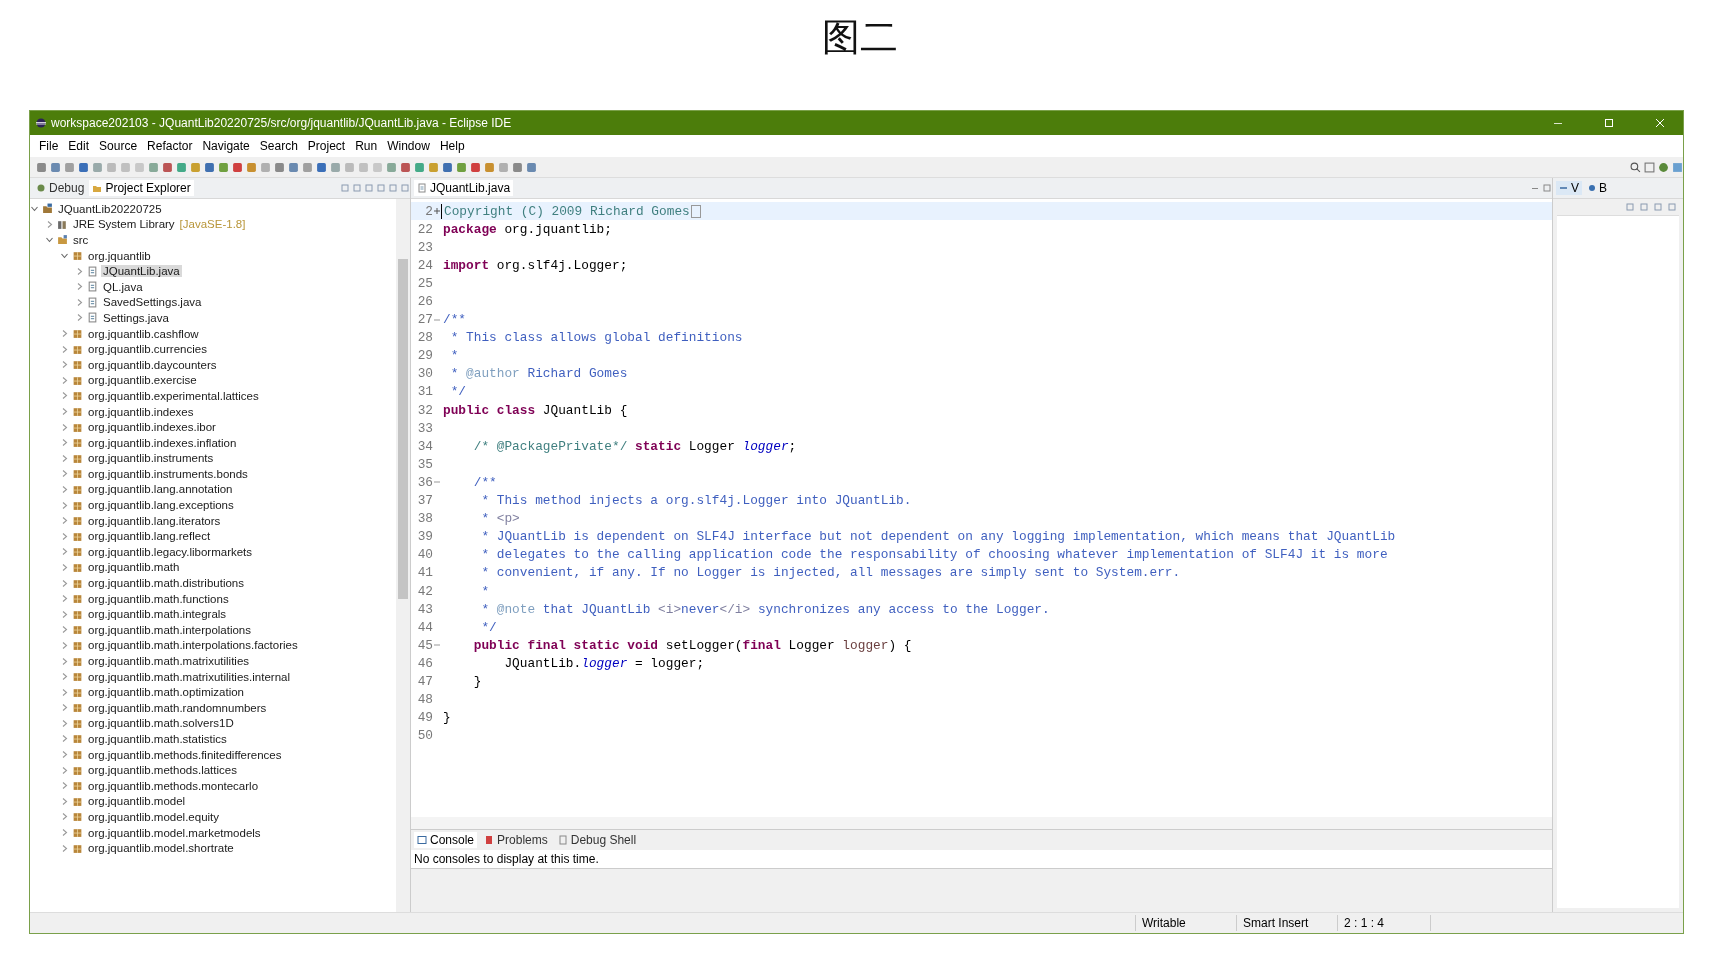 Image resolution: width=1719 pixels, height=963 pixels. What do you see at coordinates (278, 146) in the screenshot?
I see `menu-item: Search` at bounding box center [278, 146].